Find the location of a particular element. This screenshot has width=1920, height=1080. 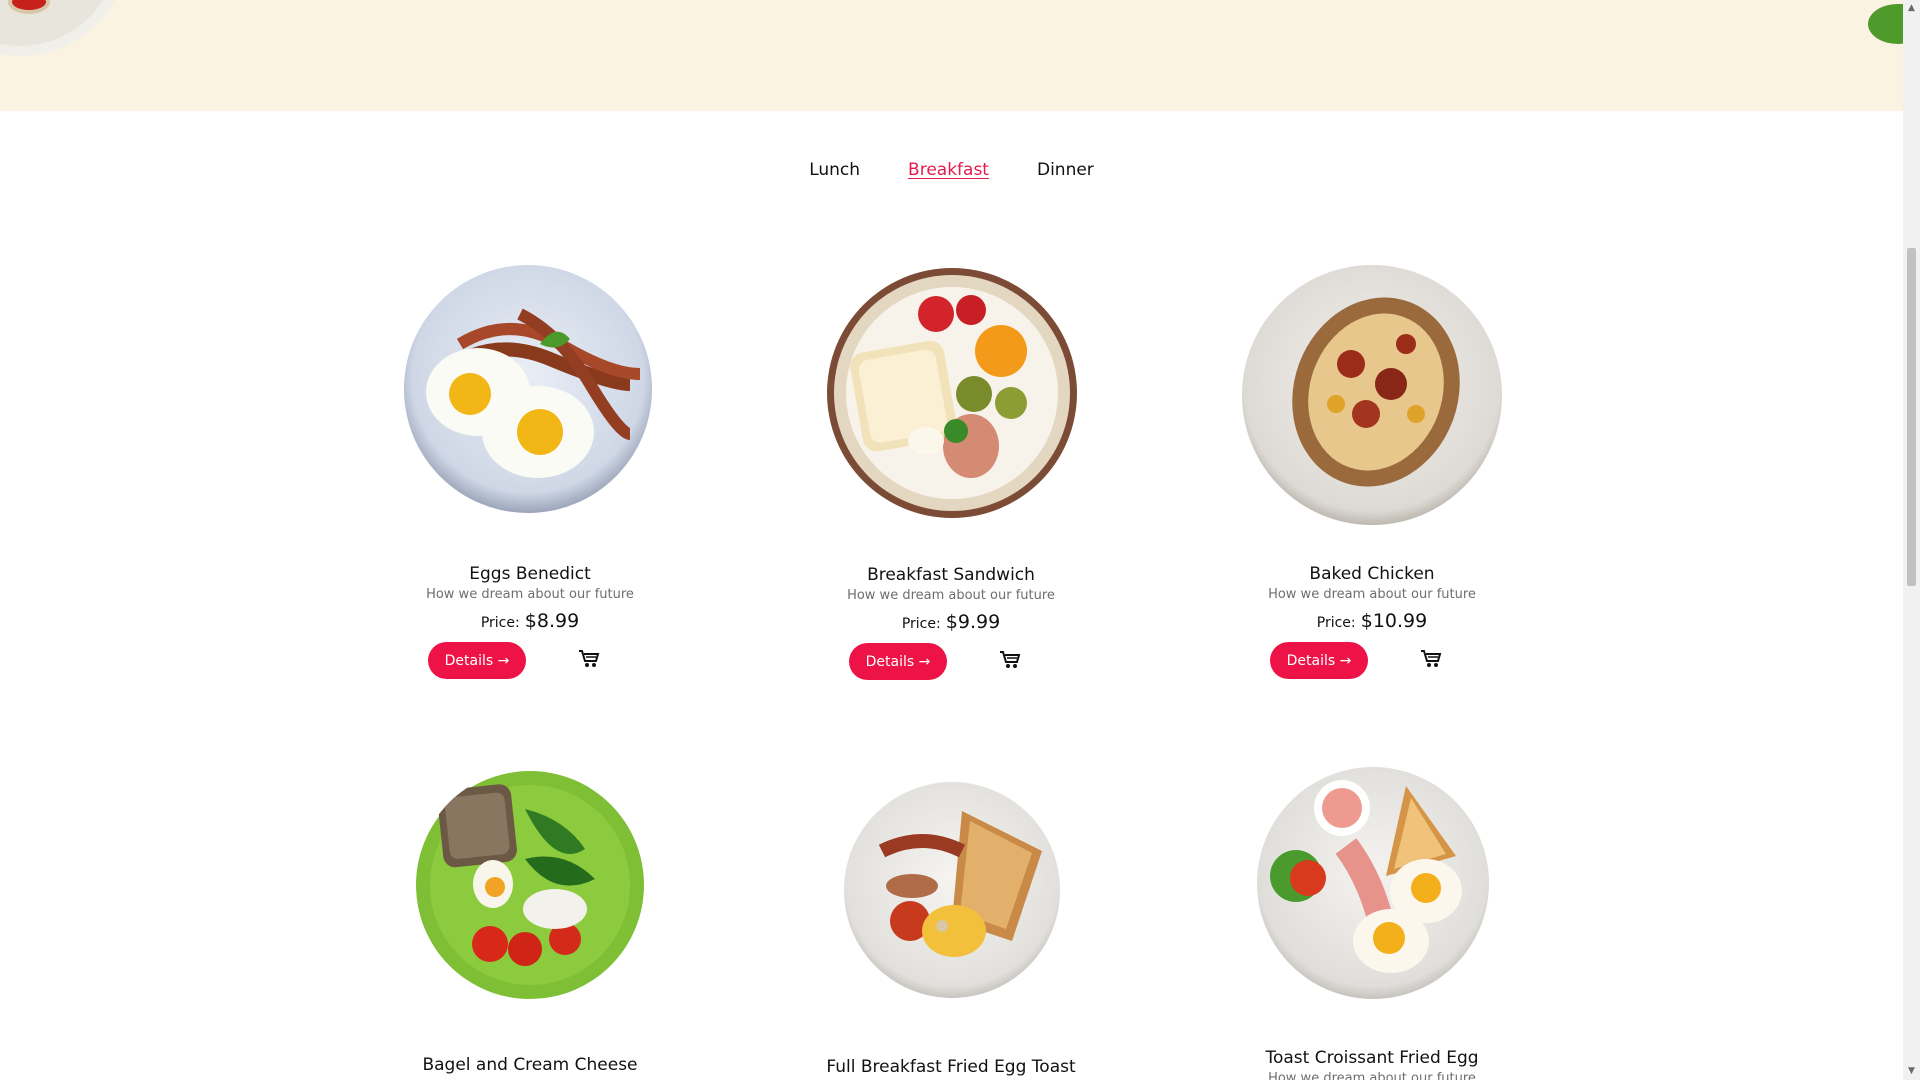

dish-card: Full Breakfast Fried Egg Toast is located at coordinates (951, 1067).